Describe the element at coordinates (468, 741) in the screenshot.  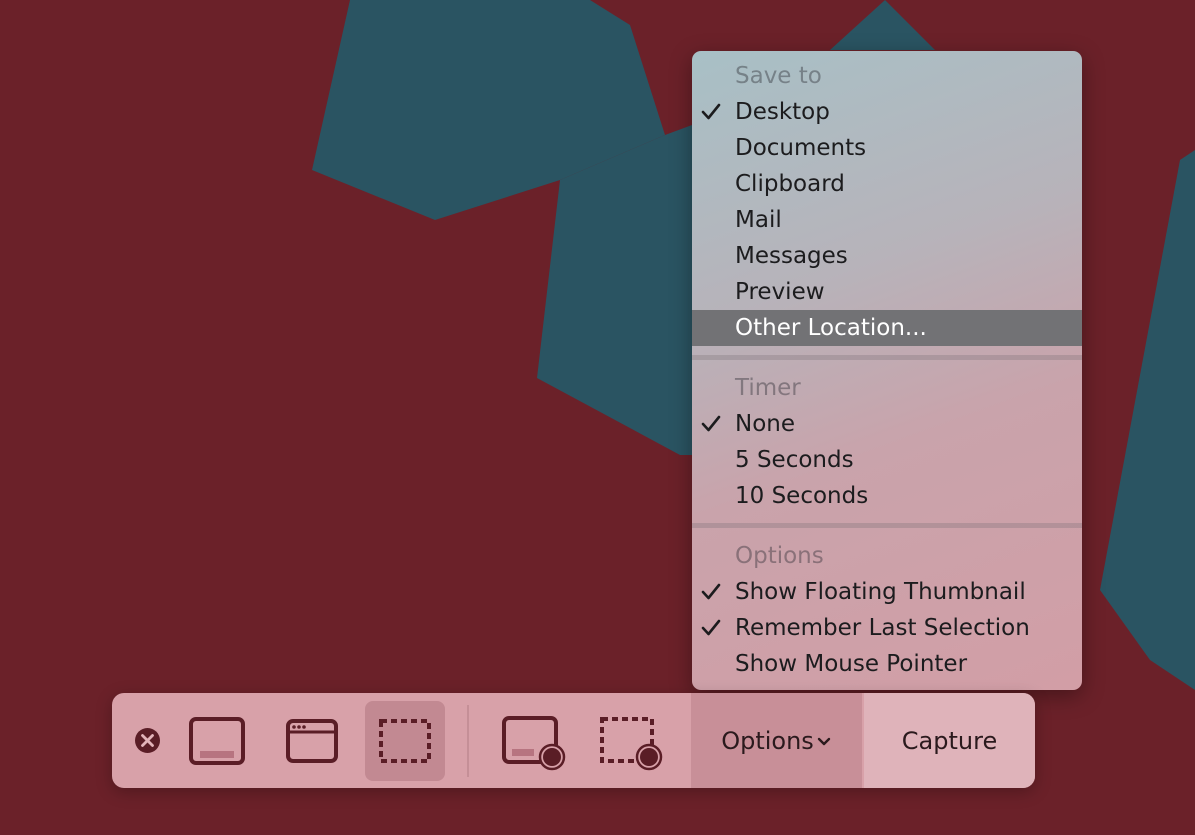
I see `toolbar-divider` at that location.